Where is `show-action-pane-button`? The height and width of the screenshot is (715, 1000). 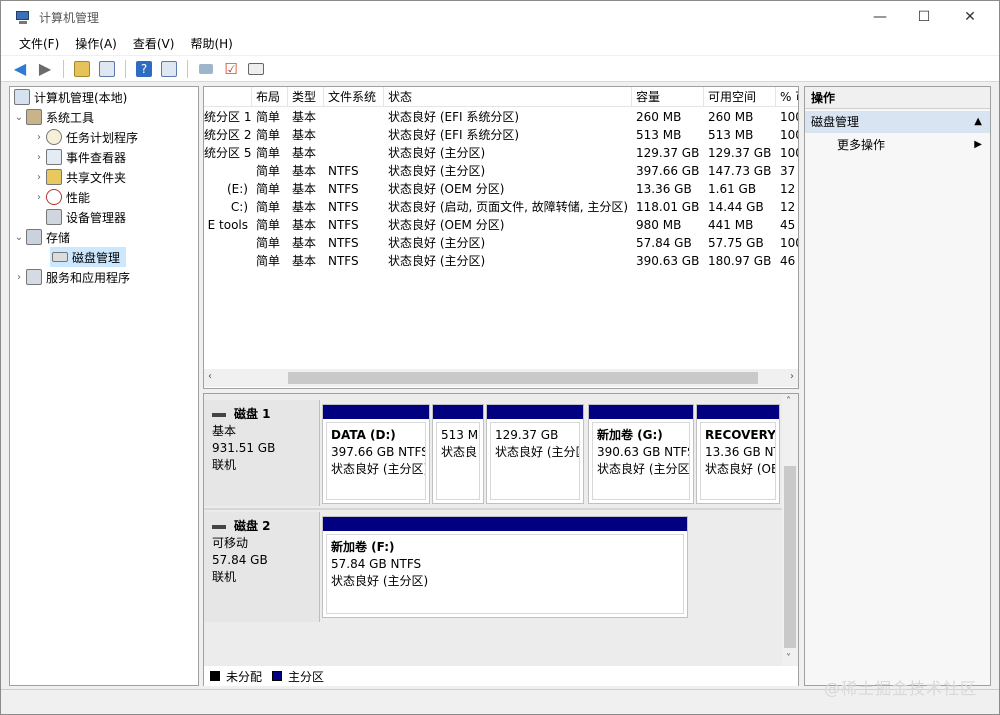
show-action-pane-button is located at coordinates (169, 69).